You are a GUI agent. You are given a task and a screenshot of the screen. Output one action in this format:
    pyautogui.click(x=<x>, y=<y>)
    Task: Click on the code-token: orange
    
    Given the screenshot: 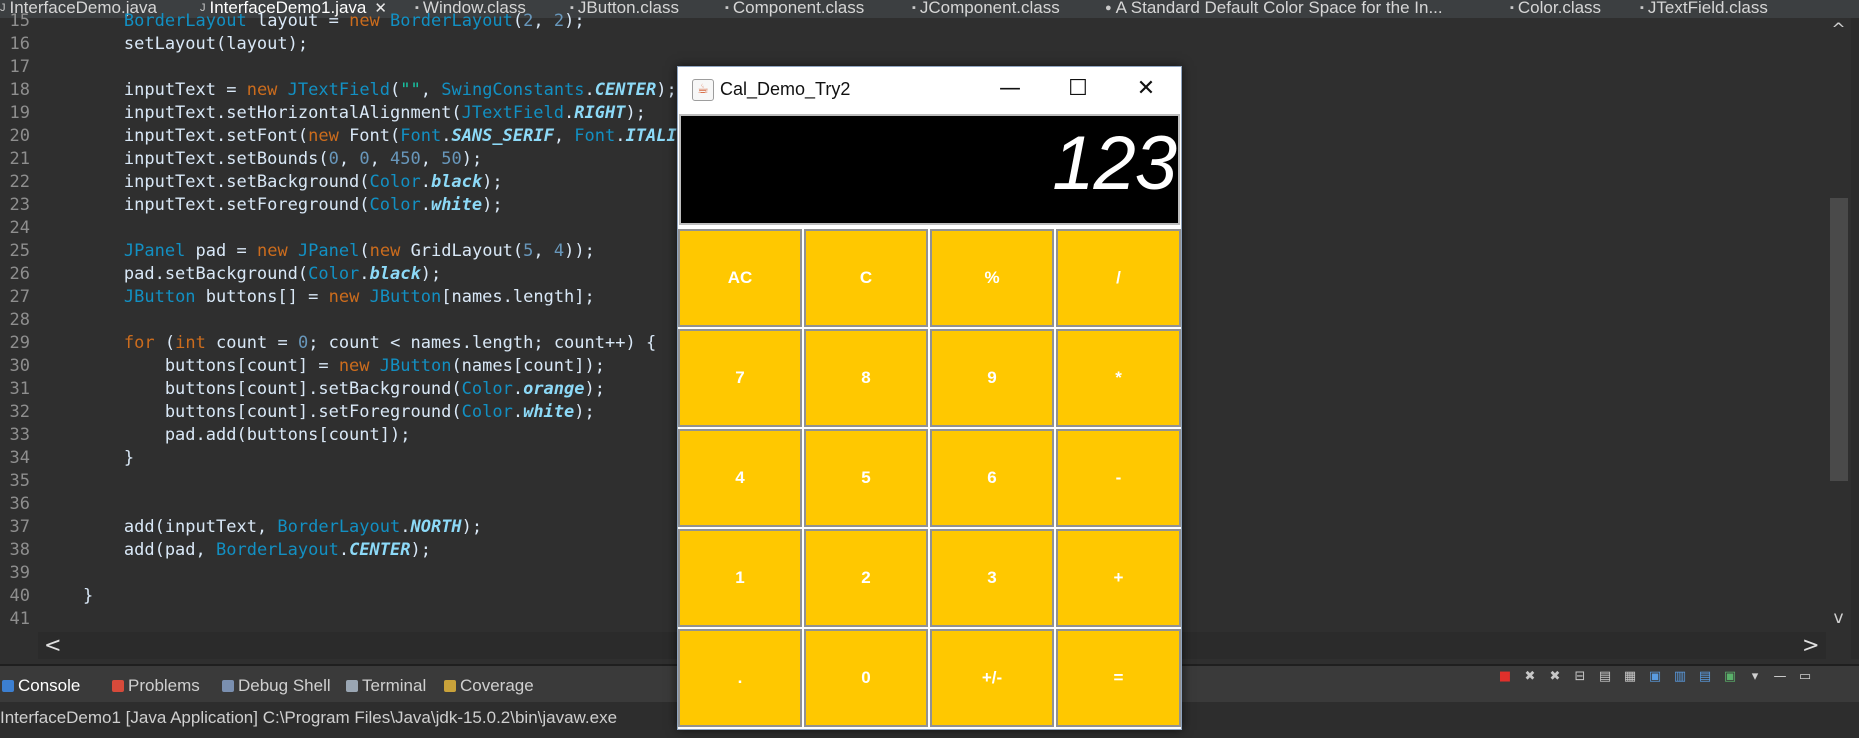 What is the action you would take?
    pyautogui.click(x=554, y=389)
    